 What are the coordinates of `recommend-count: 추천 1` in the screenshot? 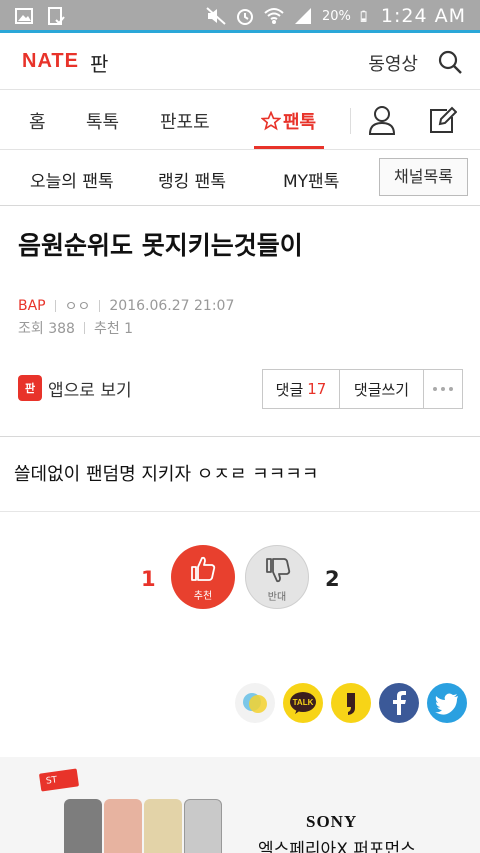 It's located at (113, 329).